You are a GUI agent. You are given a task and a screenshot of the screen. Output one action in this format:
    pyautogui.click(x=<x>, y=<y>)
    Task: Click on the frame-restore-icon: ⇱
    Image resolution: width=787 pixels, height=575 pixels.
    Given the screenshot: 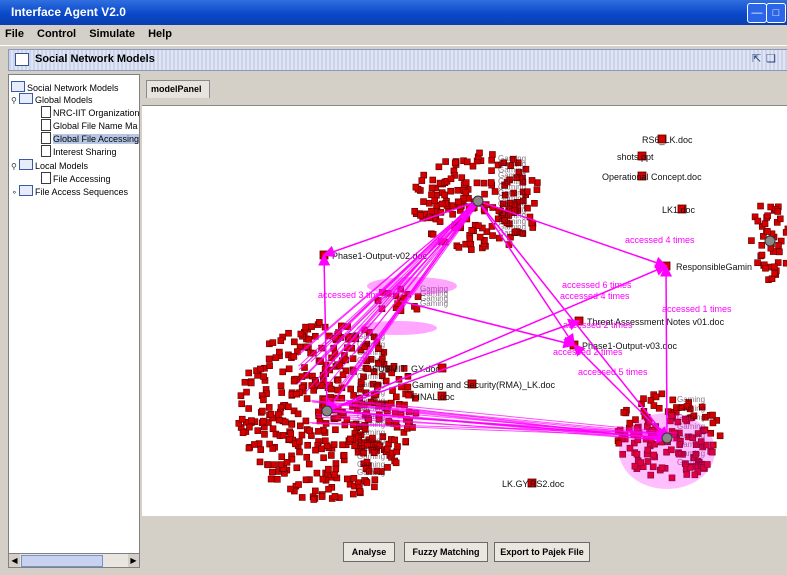 What is the action you would take?
    pyautogui.click(x=756, y=58)
    